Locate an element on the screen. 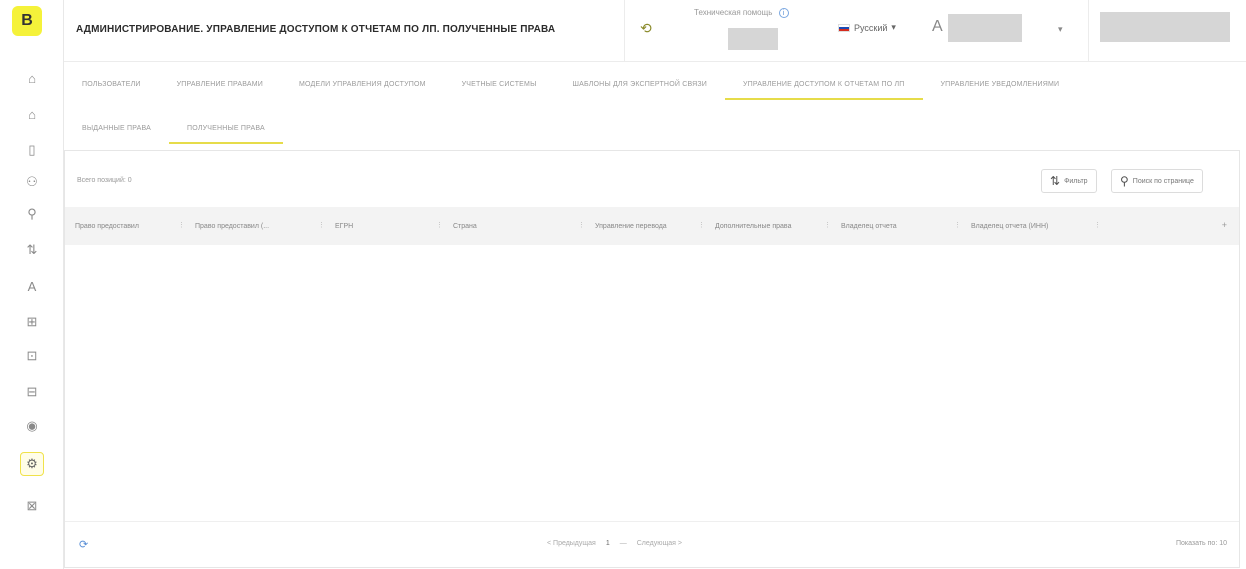  filter-button: ⇅ Фильтр is located at coordinates (1069, 181).